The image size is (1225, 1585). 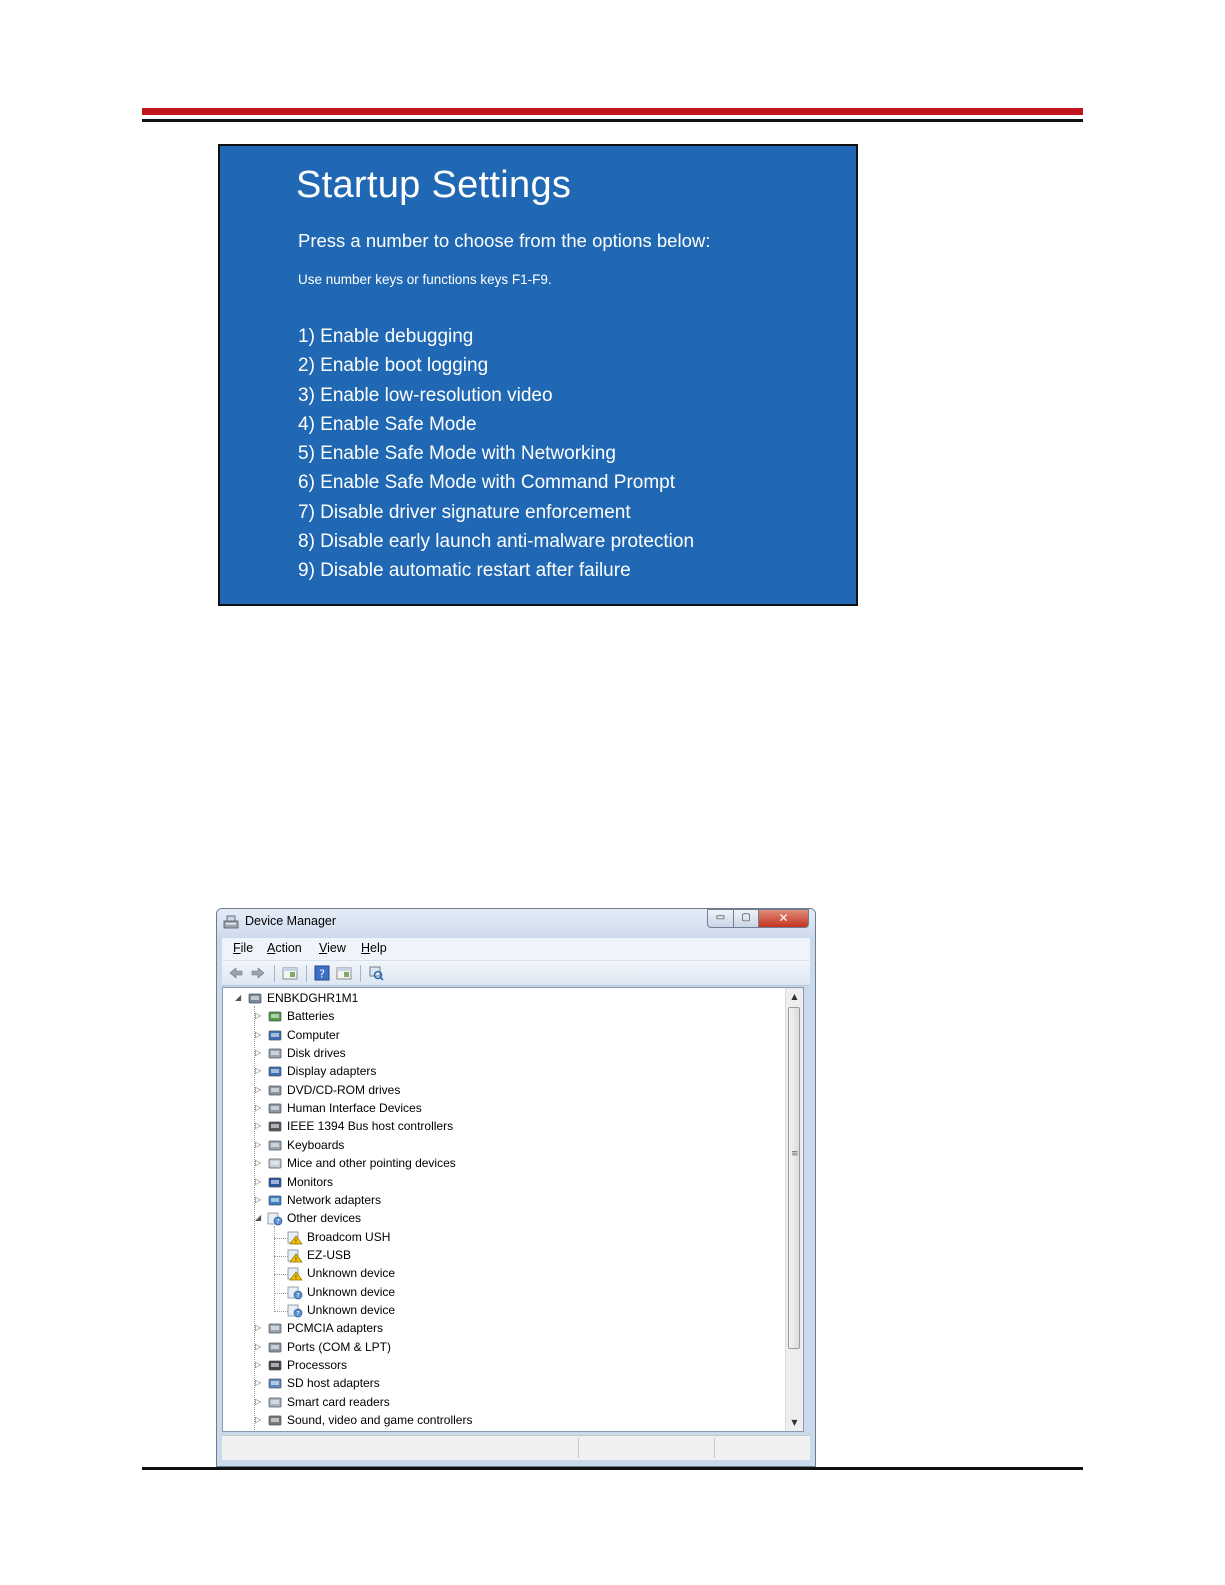 What do you see at coordinates (258, 973) in the screenshot?
I see `forward-arrow-icon` at bounding box center [258, 973].